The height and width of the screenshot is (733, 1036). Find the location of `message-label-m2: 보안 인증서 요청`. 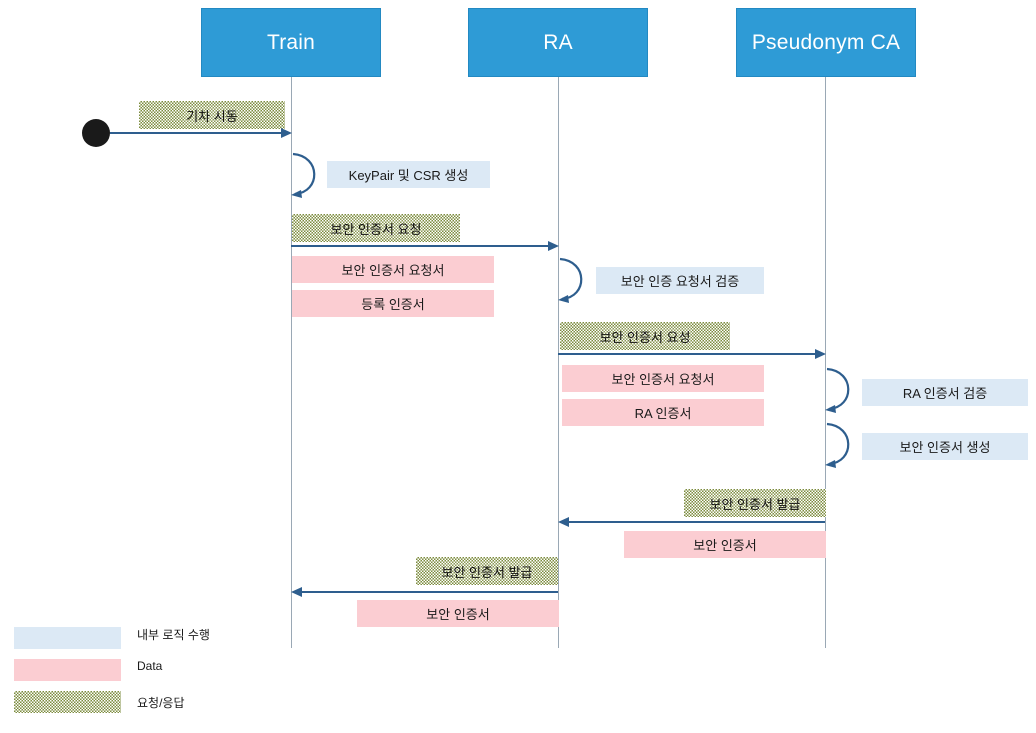

message-label-m2: 보안 인증서 요청 is located at coordinates (376, 228).